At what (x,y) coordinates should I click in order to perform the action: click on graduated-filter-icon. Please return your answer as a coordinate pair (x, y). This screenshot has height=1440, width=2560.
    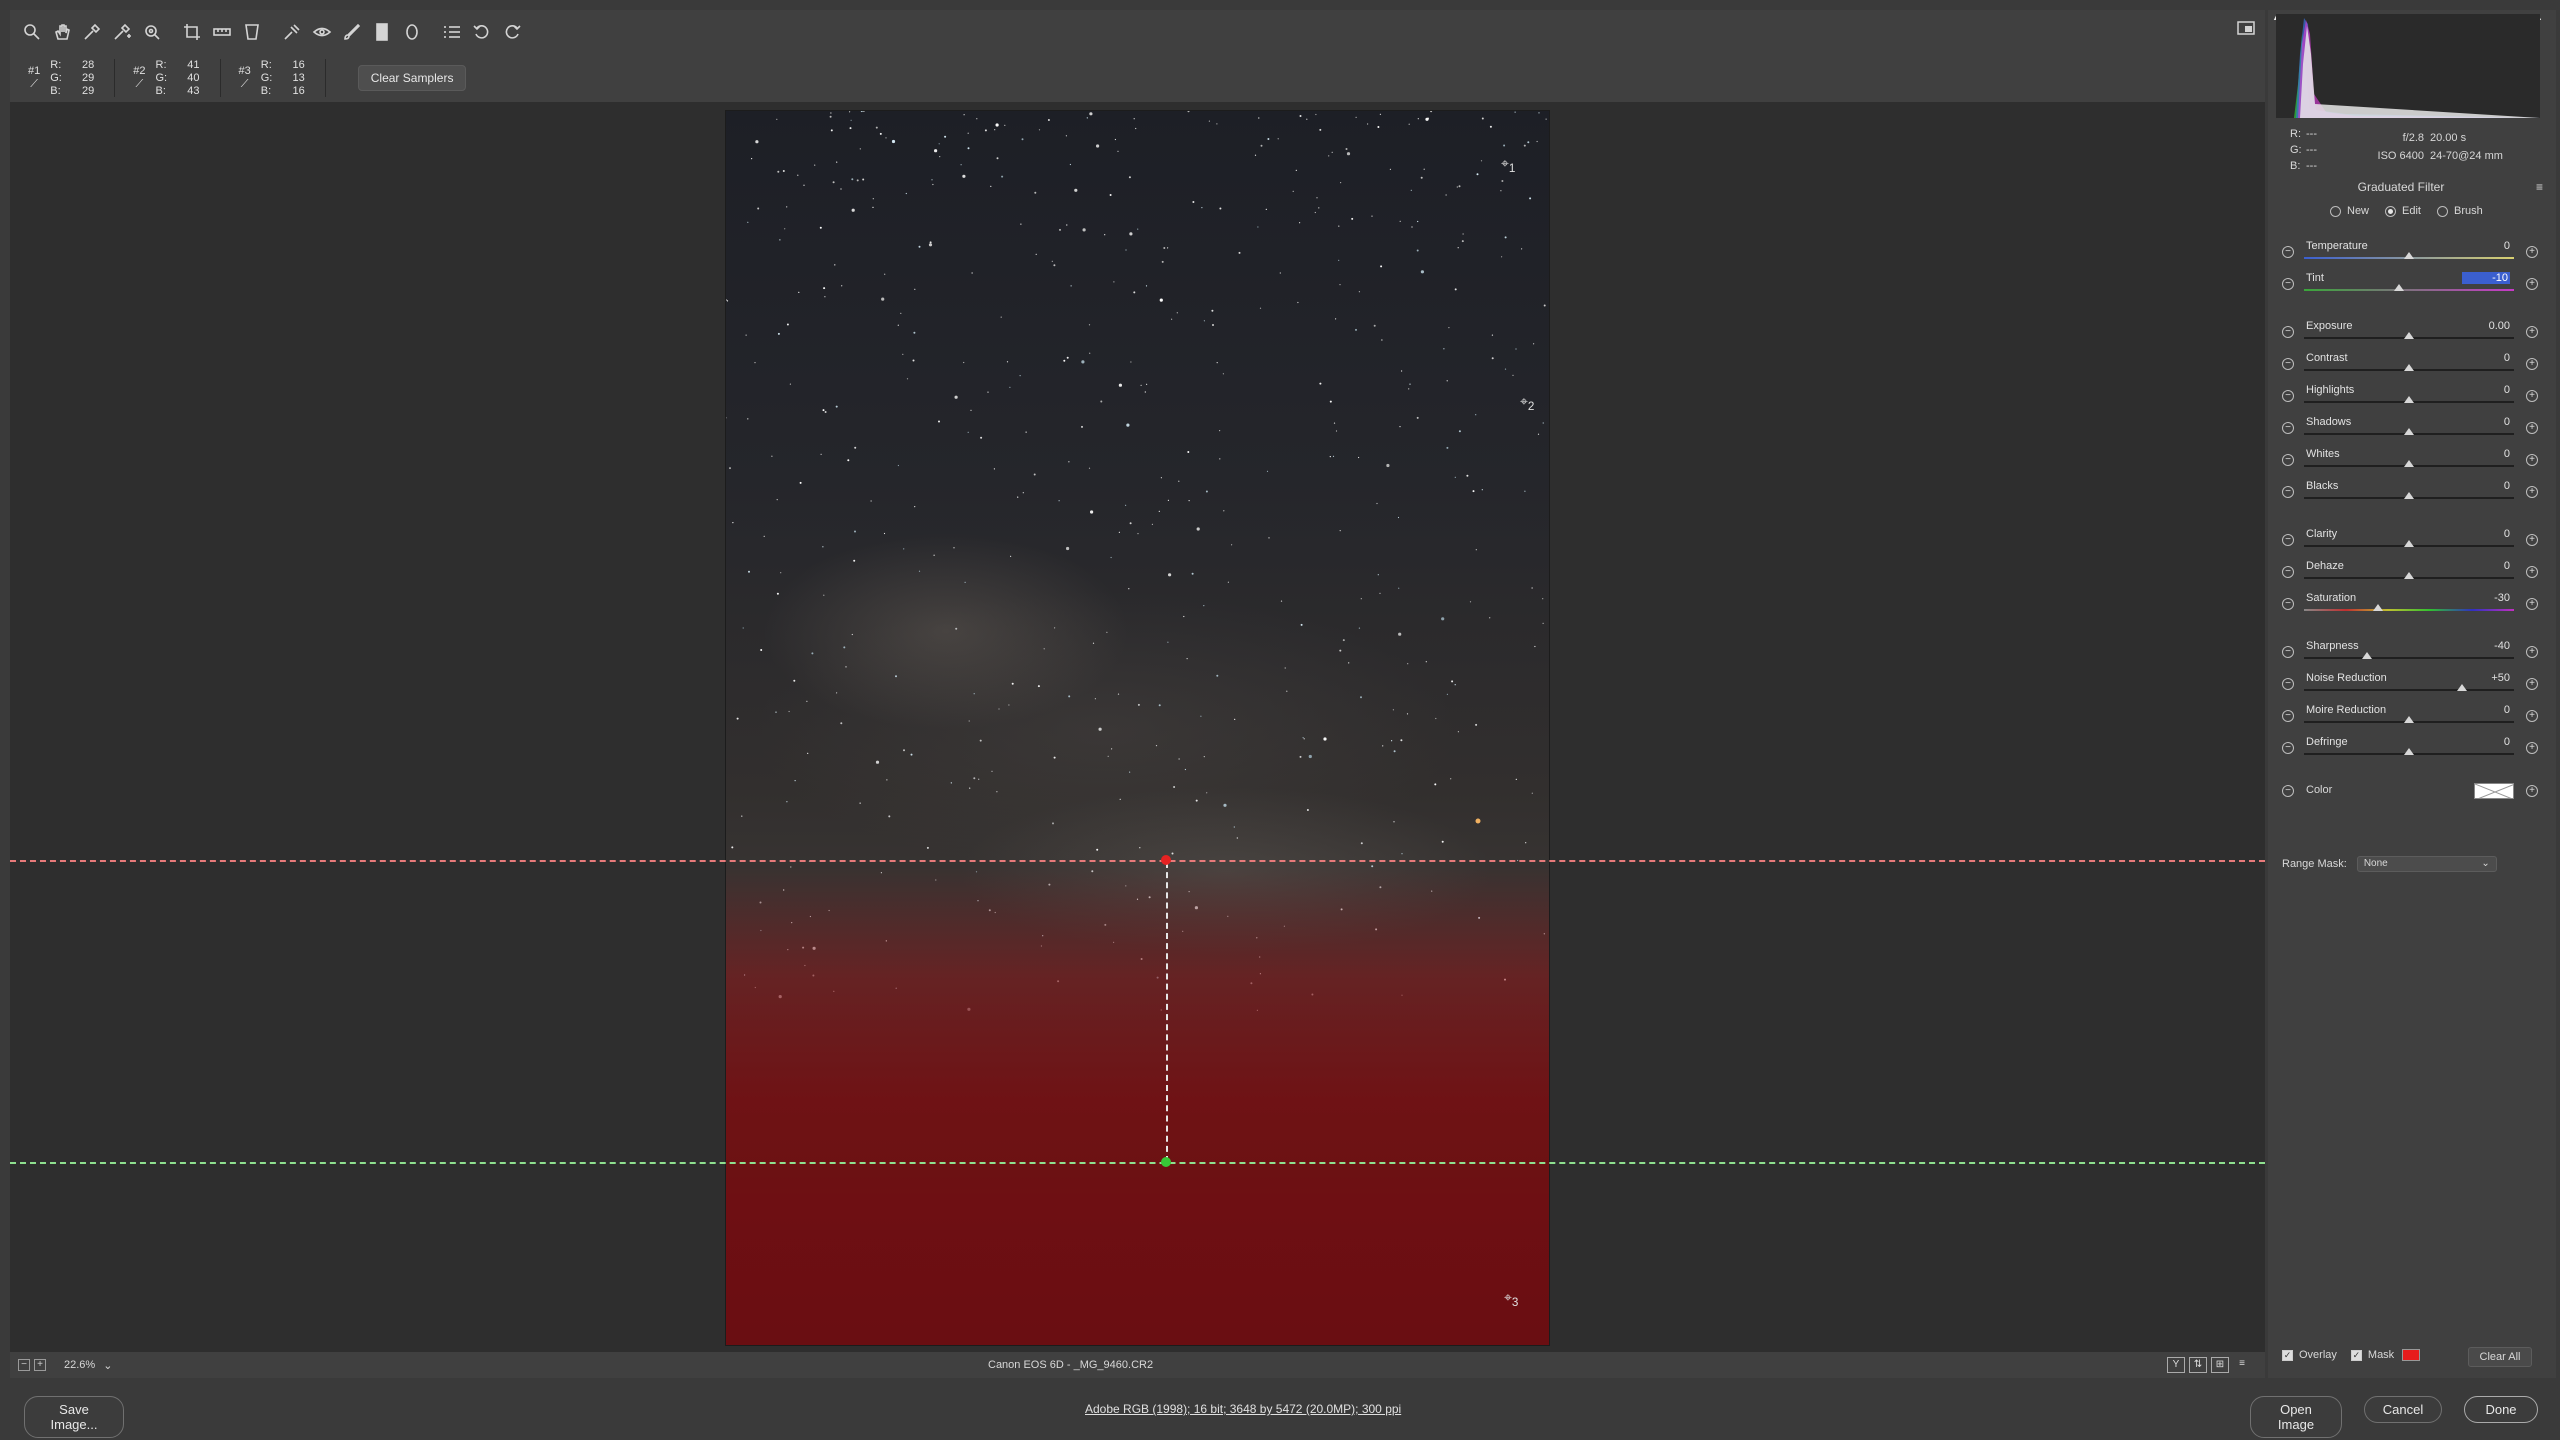
    Looking at the image, I should click on (382, 32).